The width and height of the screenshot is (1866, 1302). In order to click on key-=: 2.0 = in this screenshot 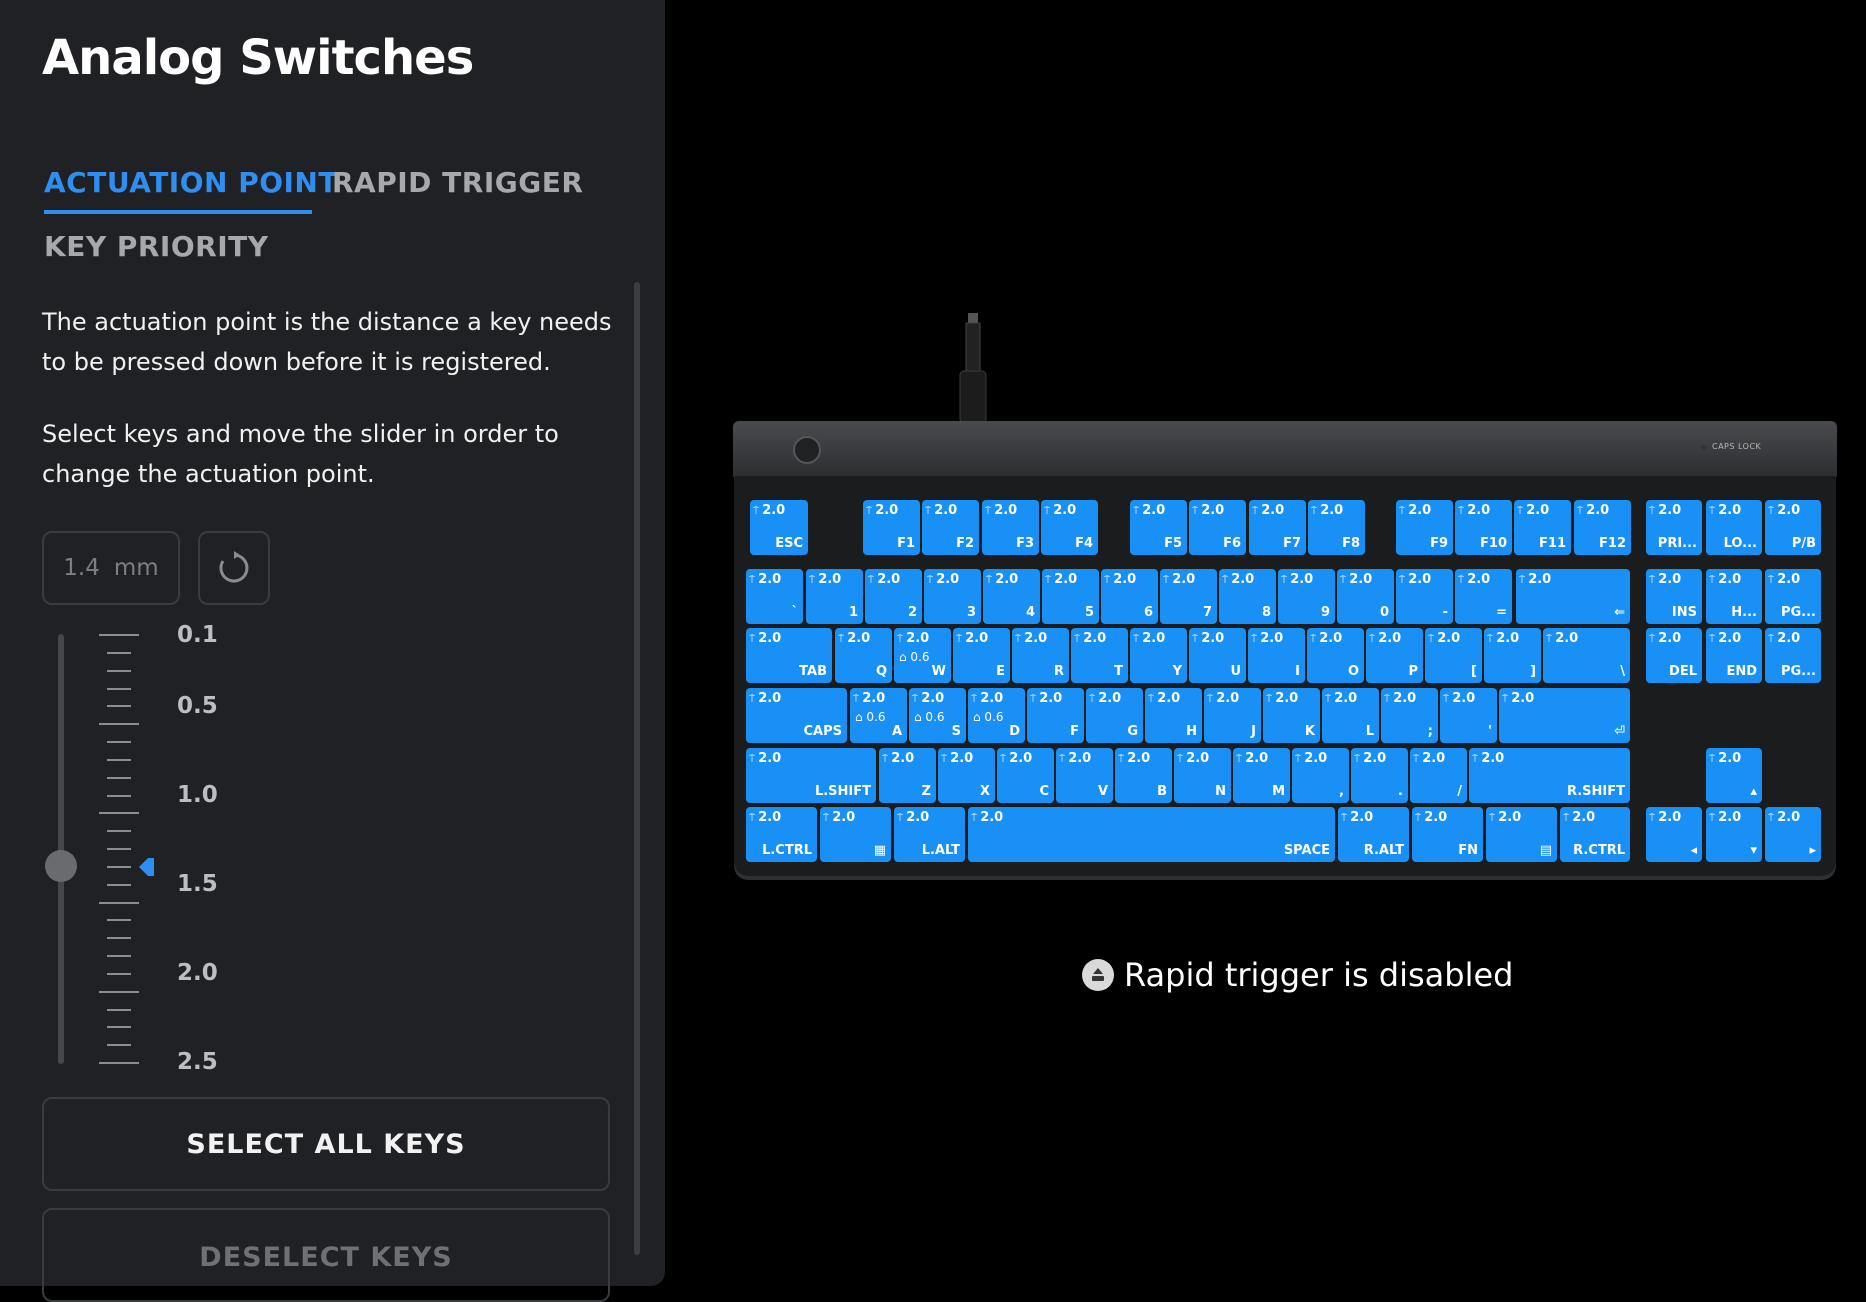, I will do `click(1483, 596)`.